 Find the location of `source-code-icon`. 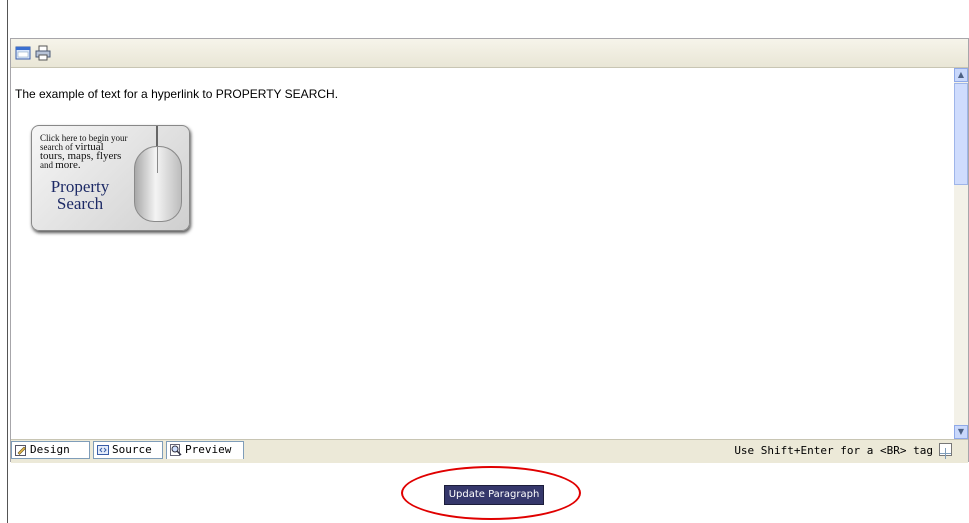

source-code-icon is located at coordinates (103, 450).